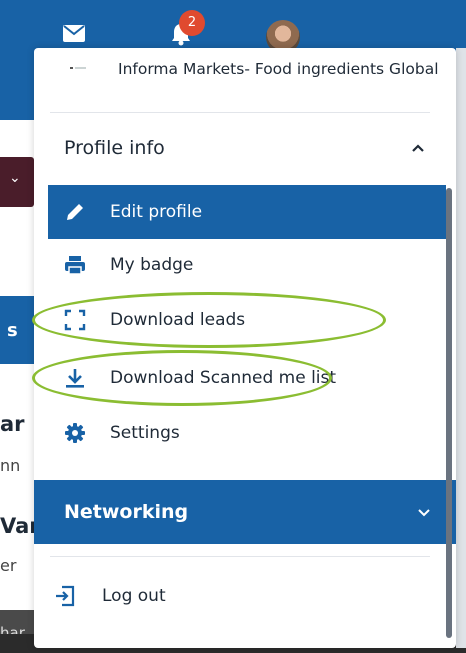 Image resolution: width=466 pixels, height=653 pixels. I want to click on organization-name: Informa Markets- Food ingredients Global, so click(278, 69).